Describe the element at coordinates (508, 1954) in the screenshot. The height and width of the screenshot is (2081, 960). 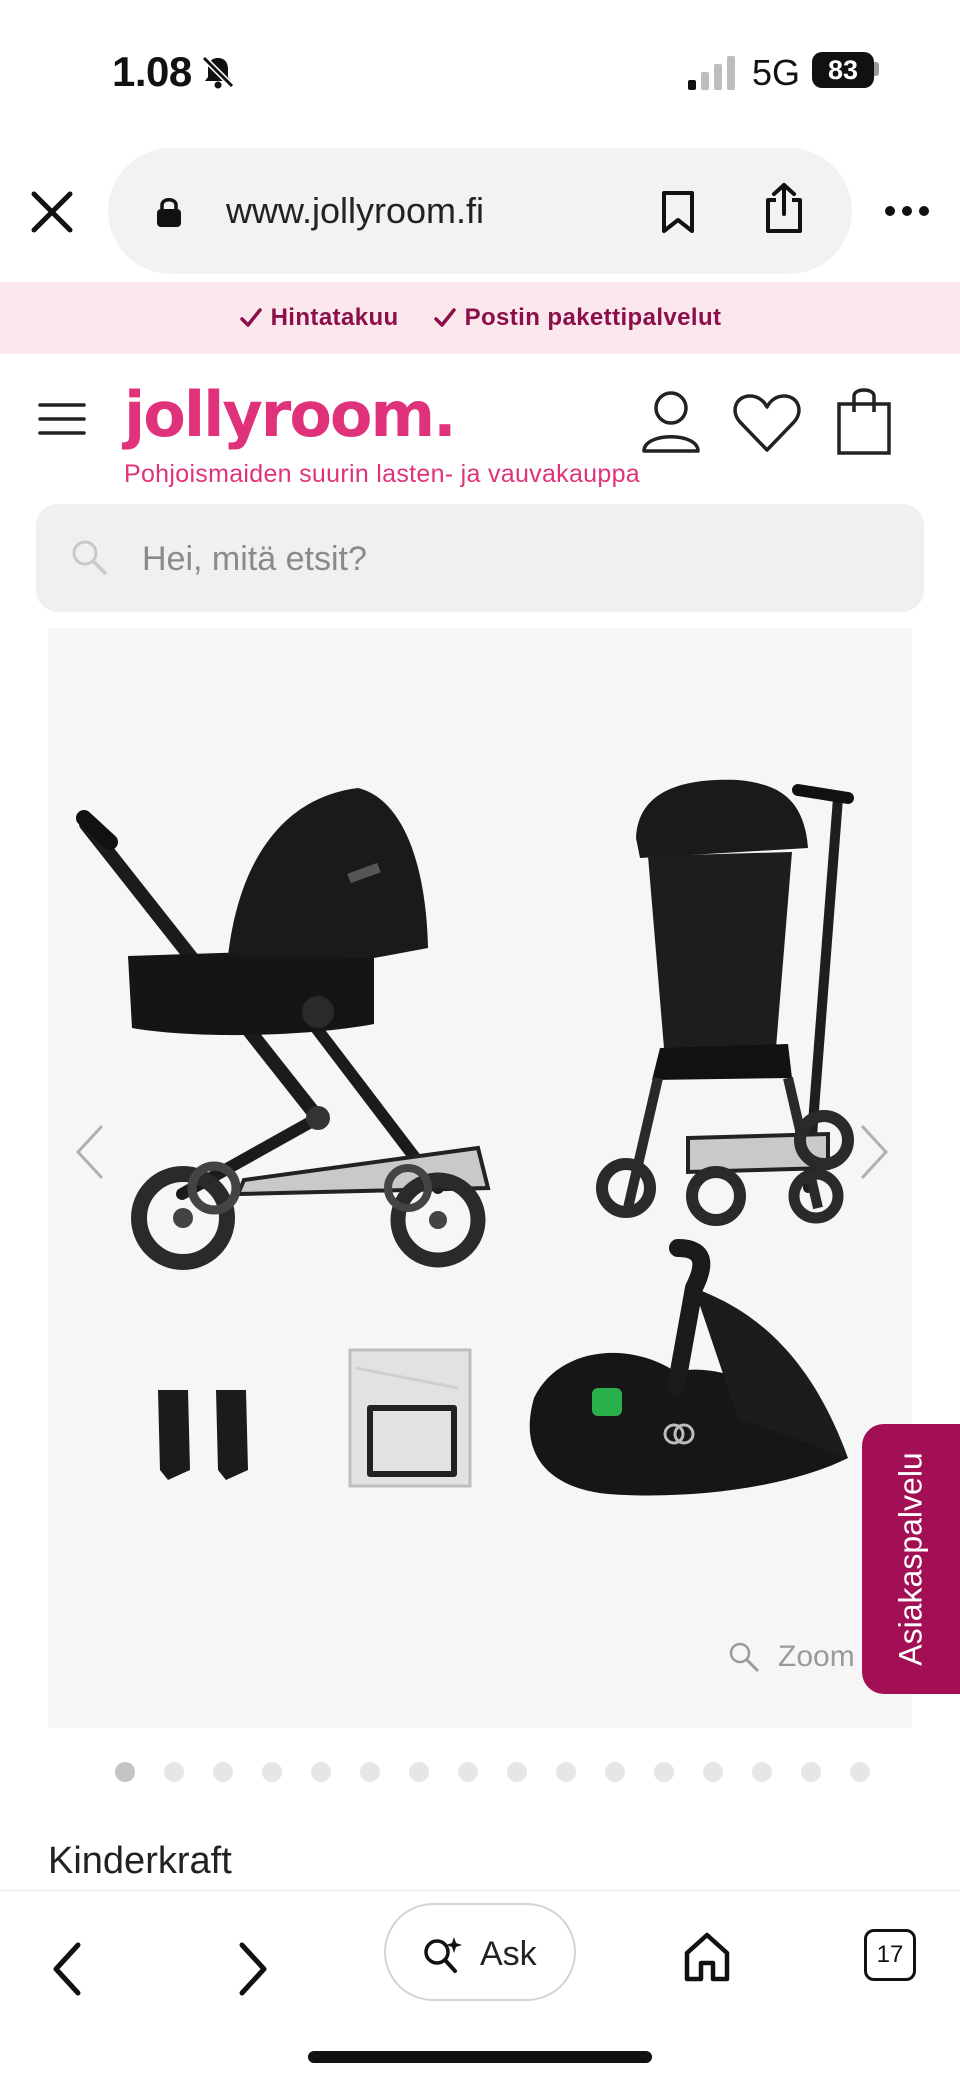
I see `ask-label: Ask` at that location.